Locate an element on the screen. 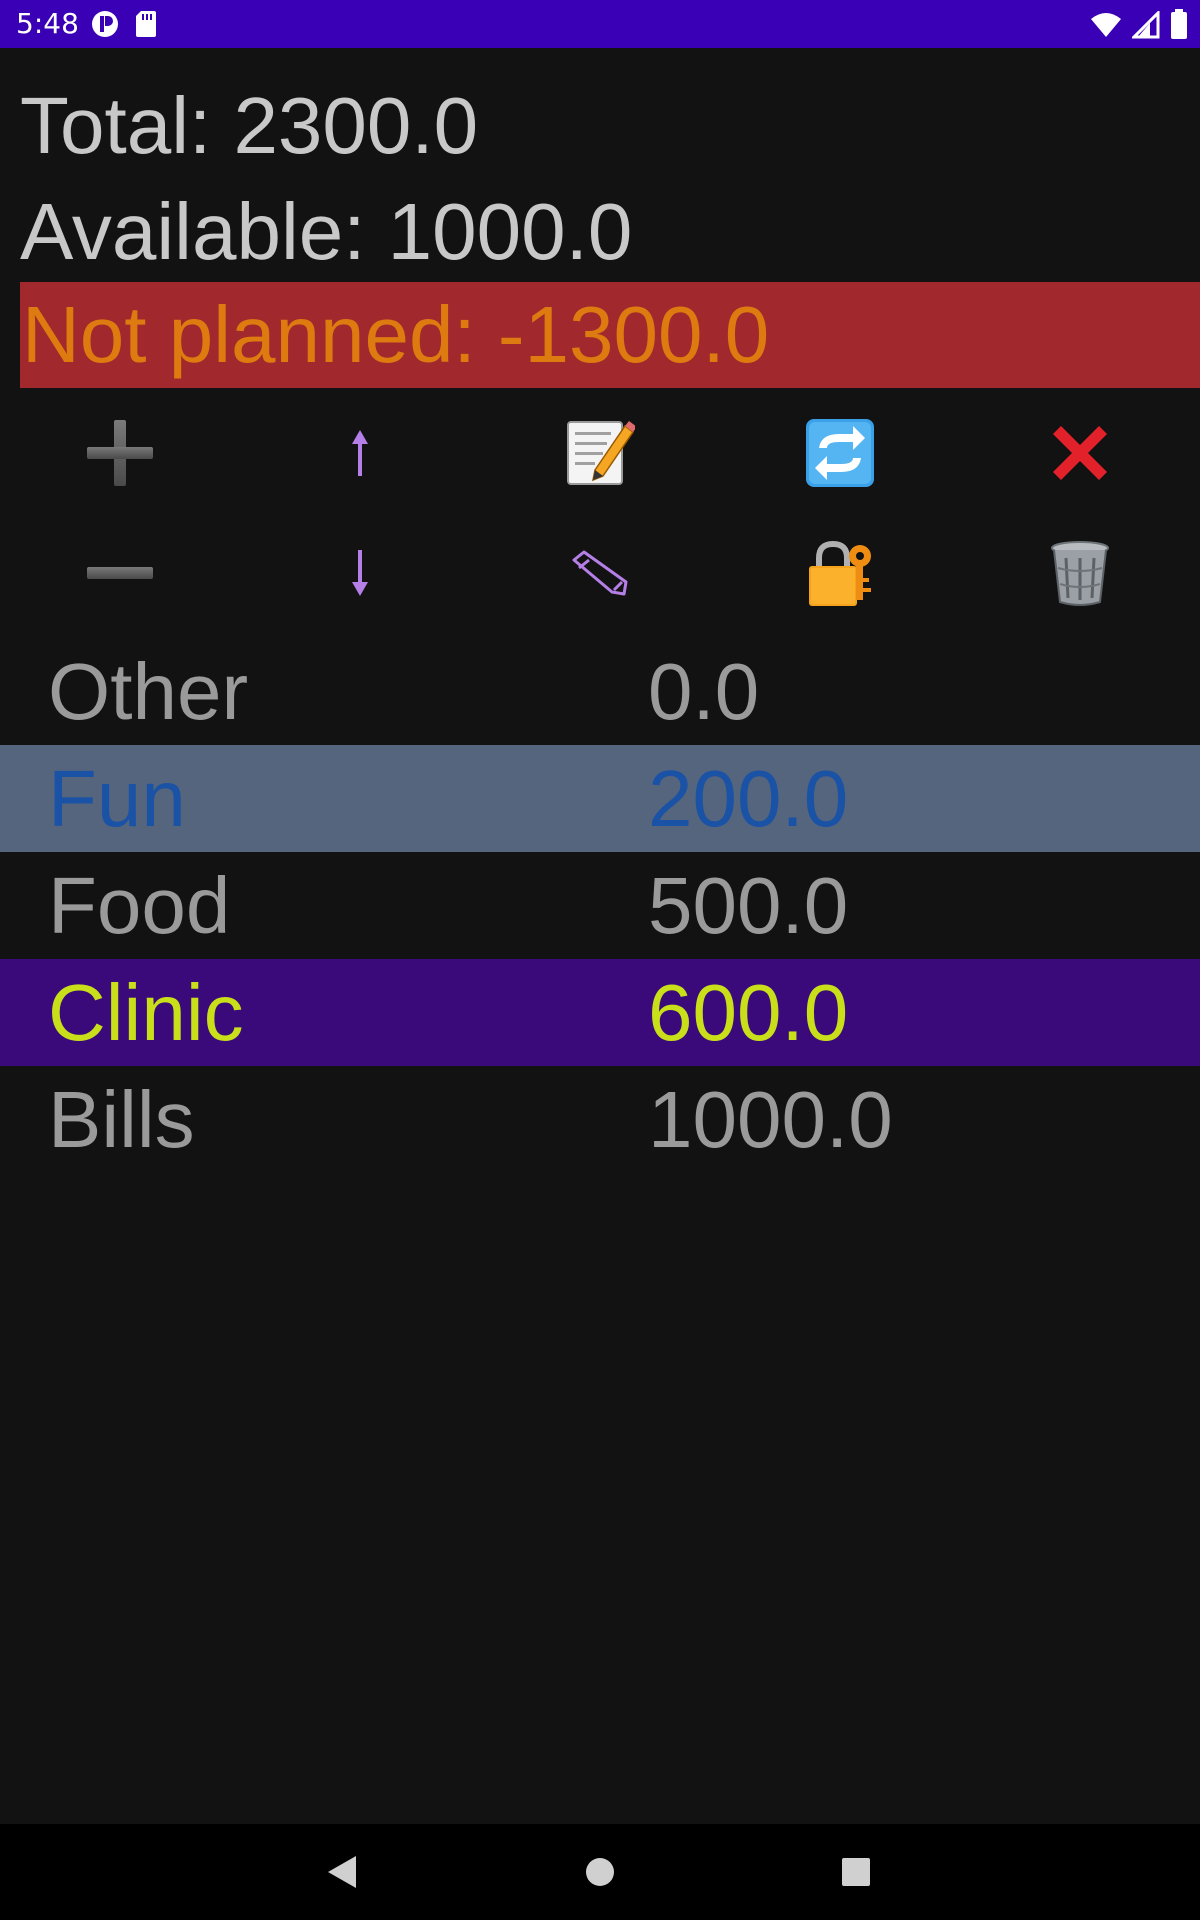 This screenshot has height=1920, width=1200. category-name: Food is located at coordinates (139, 905).